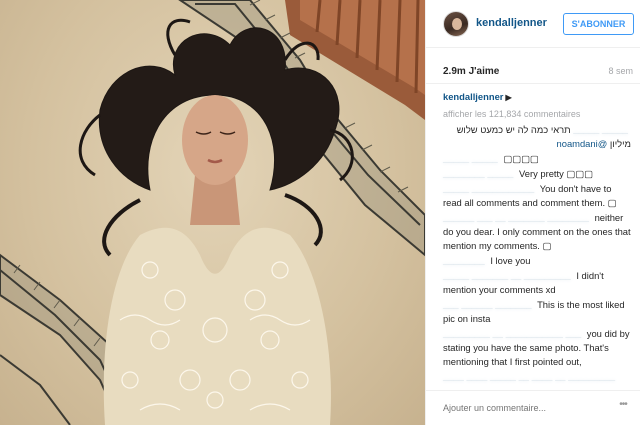  Describe the element at coordinates (488, 188) in the screenshot. I see `comment-username: _____ ____________` at that location.